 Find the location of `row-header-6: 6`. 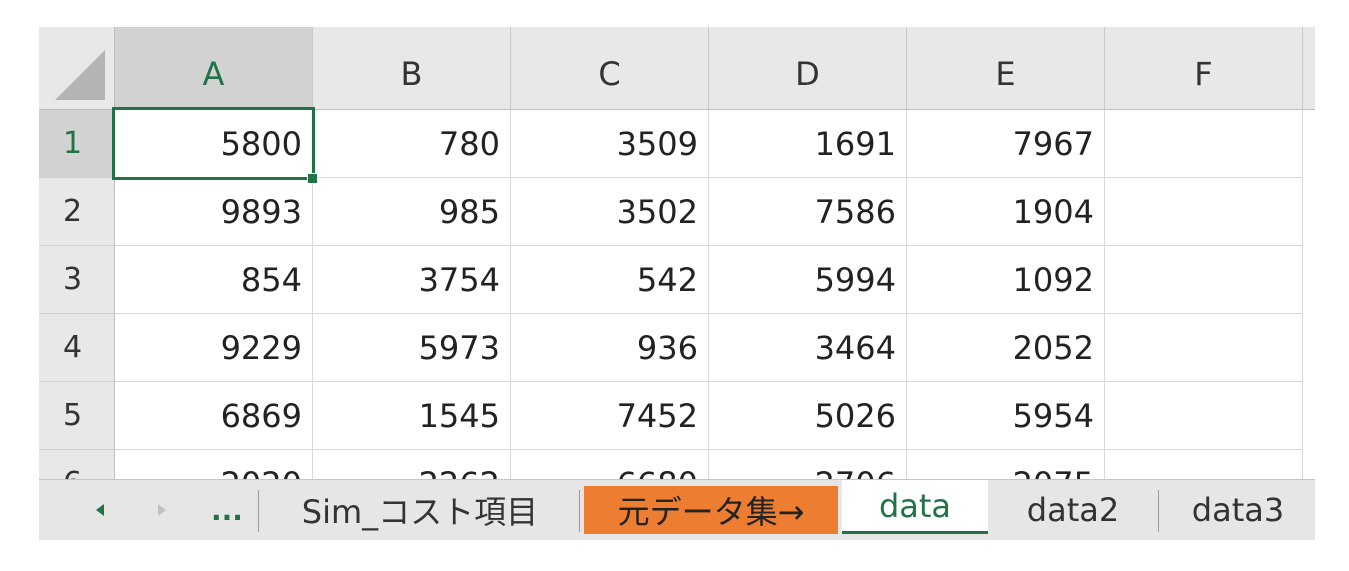

row-header-6: 6 is located at coordinates (77, 464).